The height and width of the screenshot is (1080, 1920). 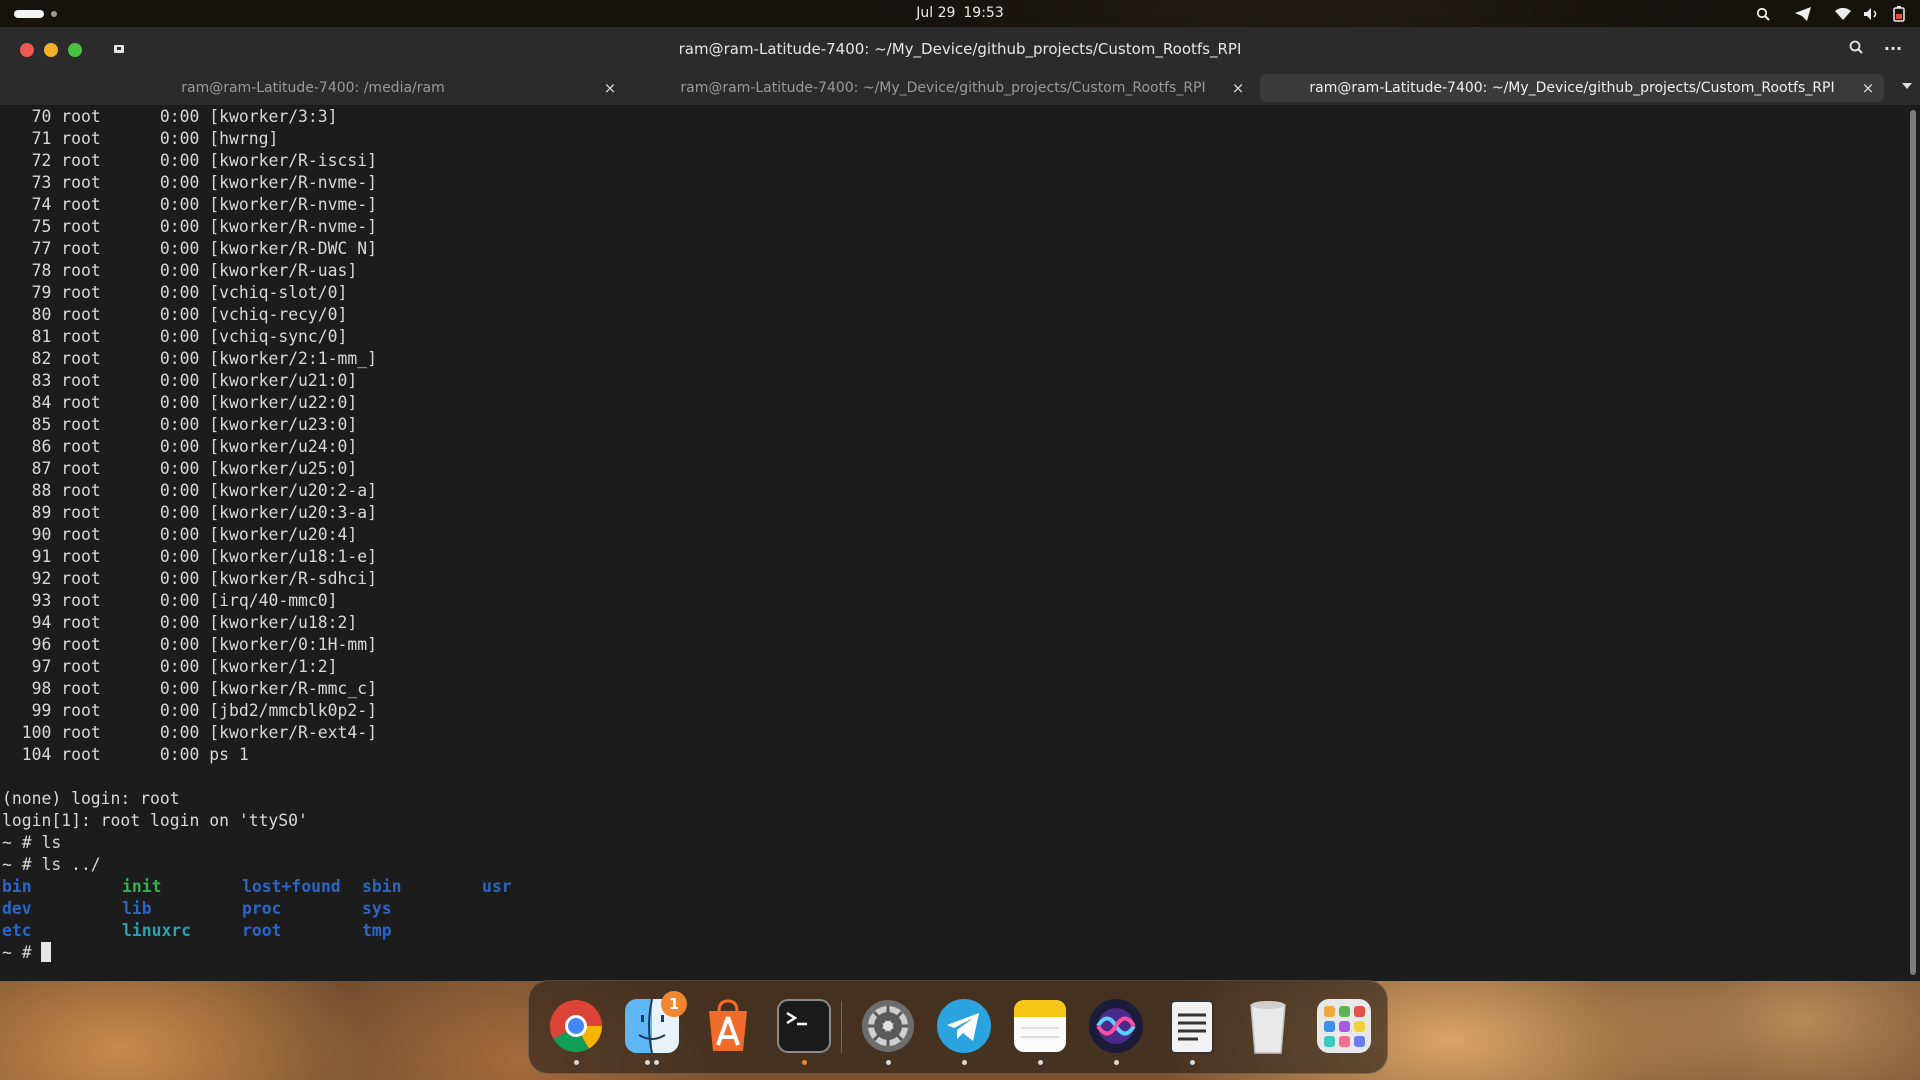 What do you see at coordinates (950, 117) in the screenshot?
I see `process-row: 70 root 0:00 [kworker/3:3]` at bounding box center [950, 117].